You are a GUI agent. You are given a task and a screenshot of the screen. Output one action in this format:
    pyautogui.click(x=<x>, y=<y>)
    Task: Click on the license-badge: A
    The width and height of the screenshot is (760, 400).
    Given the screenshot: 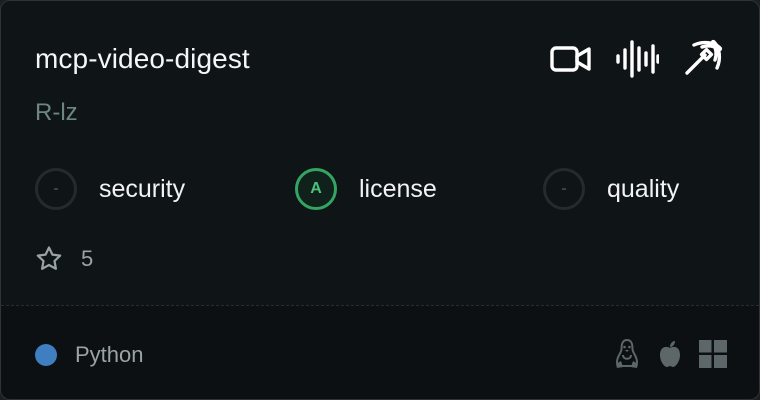 What is the action you would take?
    pyautogui.click(x=316, y=189)
    